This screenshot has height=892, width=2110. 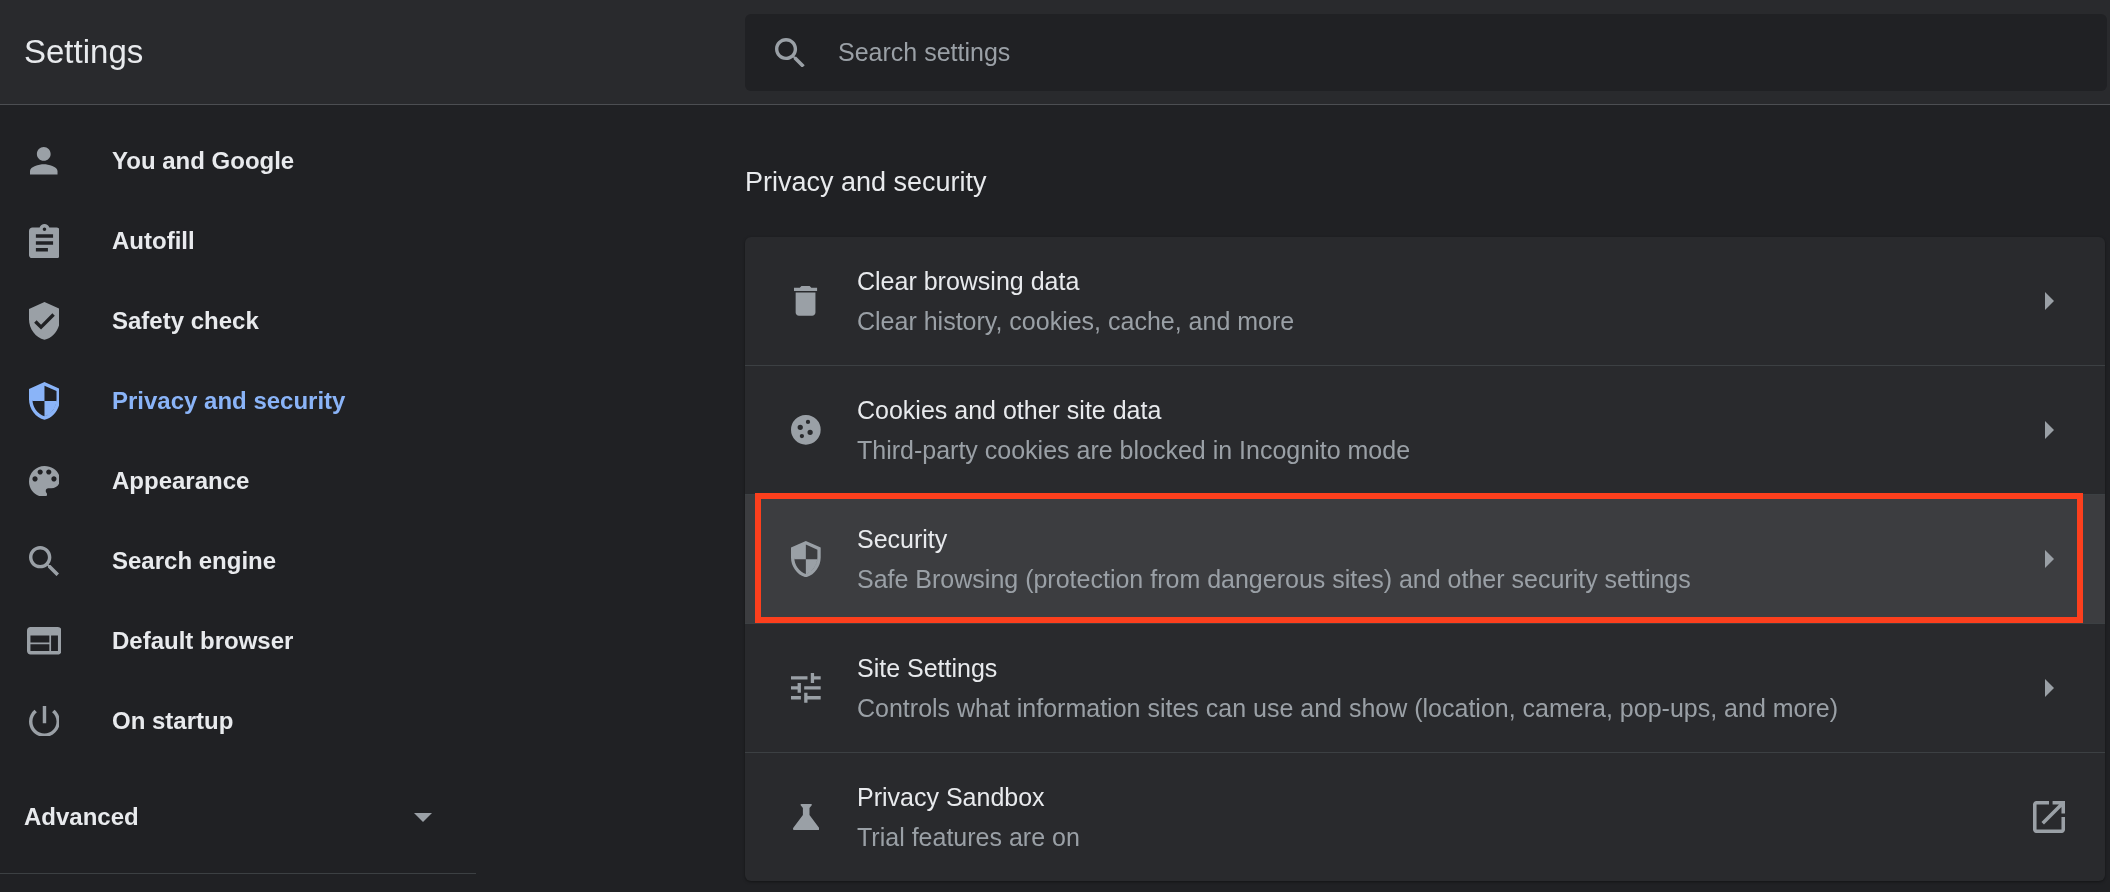 I want to click on shield-check-icon, so click(x=44, y=321).